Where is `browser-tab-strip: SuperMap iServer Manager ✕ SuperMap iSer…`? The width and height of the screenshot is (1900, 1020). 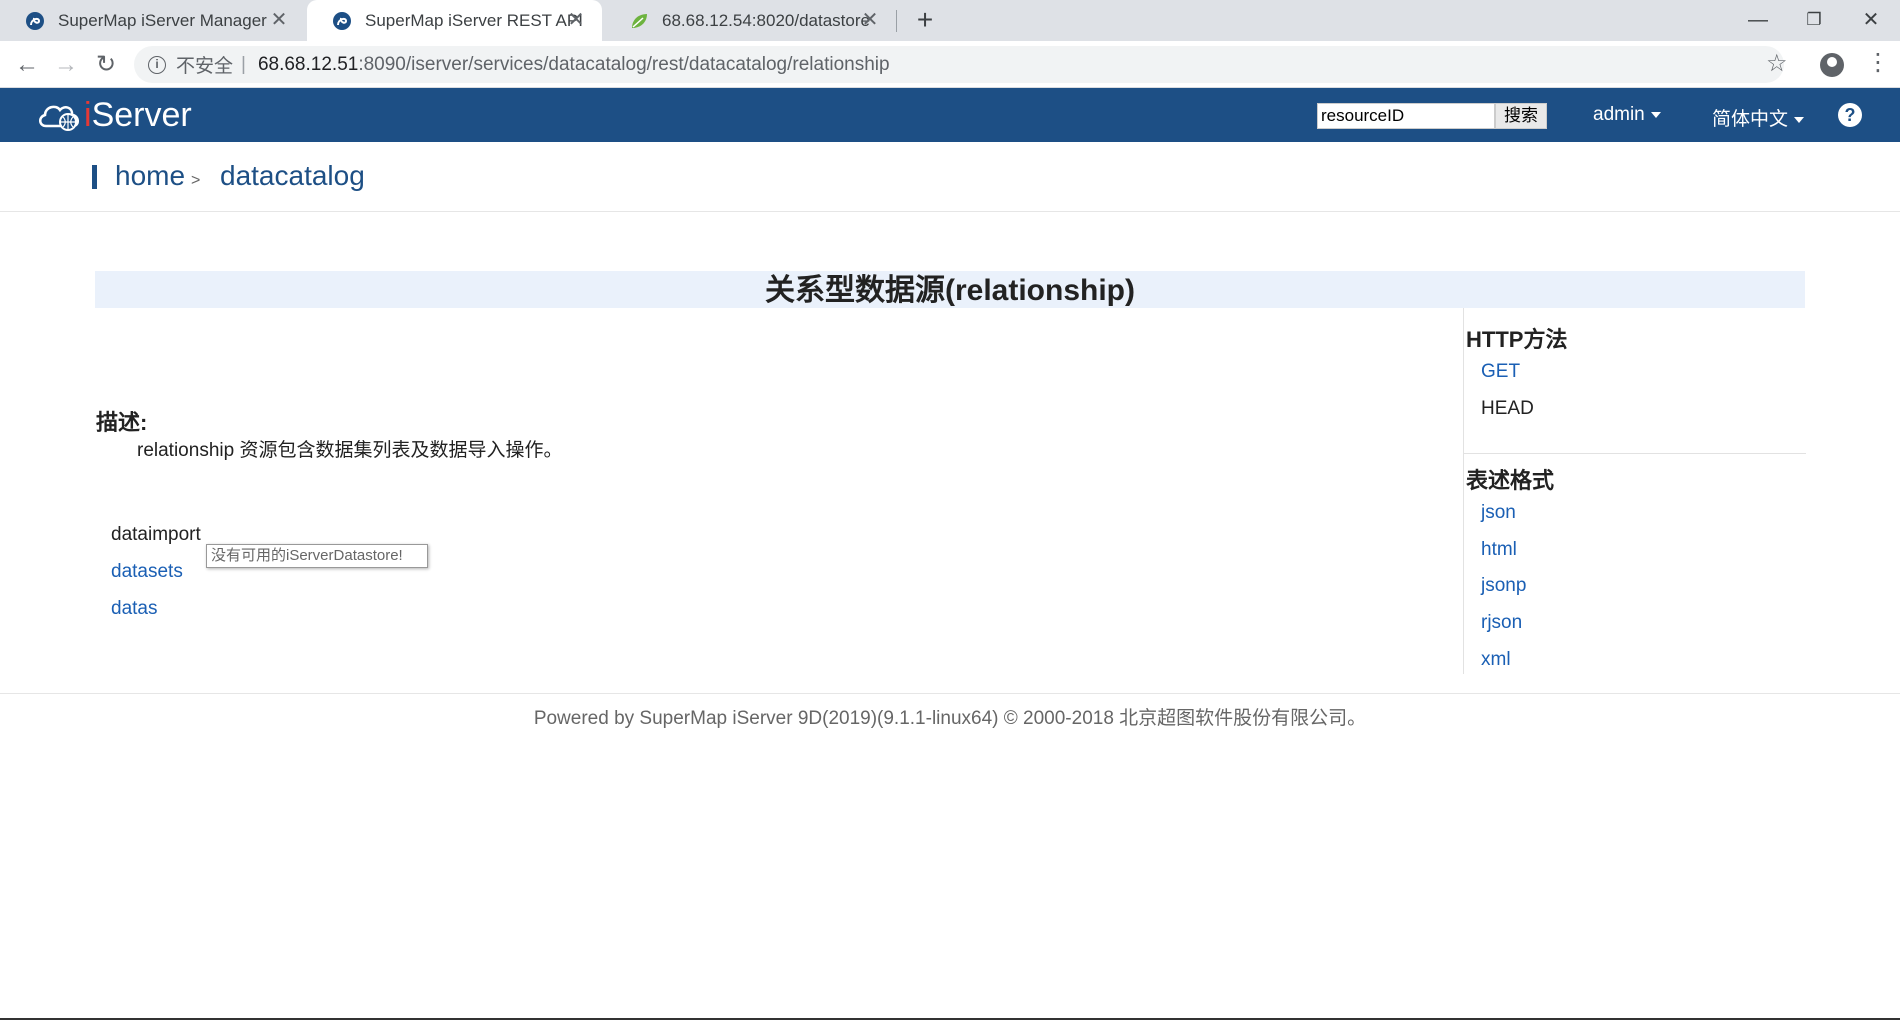
browser-tab-strip: SuperMap iServer Manager ✕ SuperMap iSer… is located at coordinates (950, 20).